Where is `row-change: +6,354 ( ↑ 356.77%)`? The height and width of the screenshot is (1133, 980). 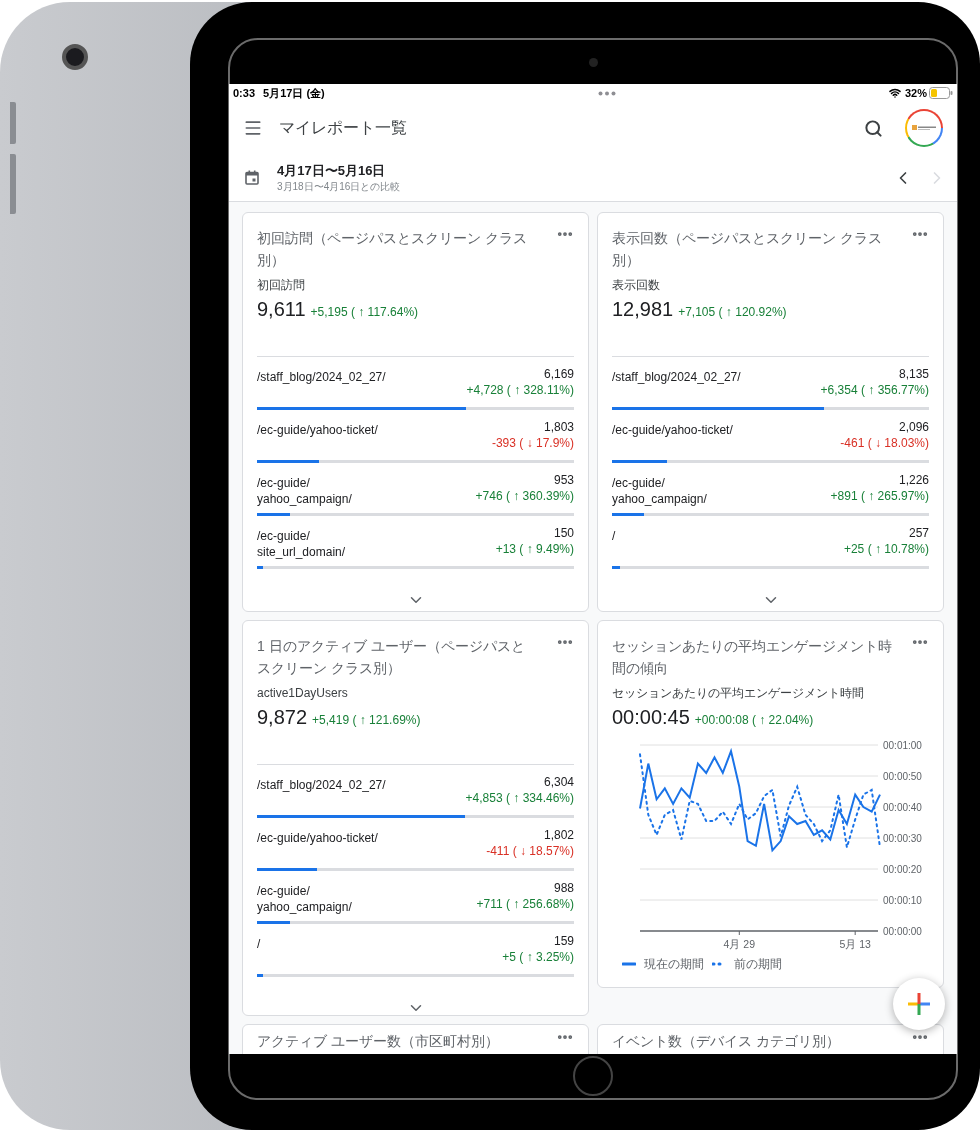 row-change: +6,354 ( ↑ 356.77%) is located at coordinates (874, 390).